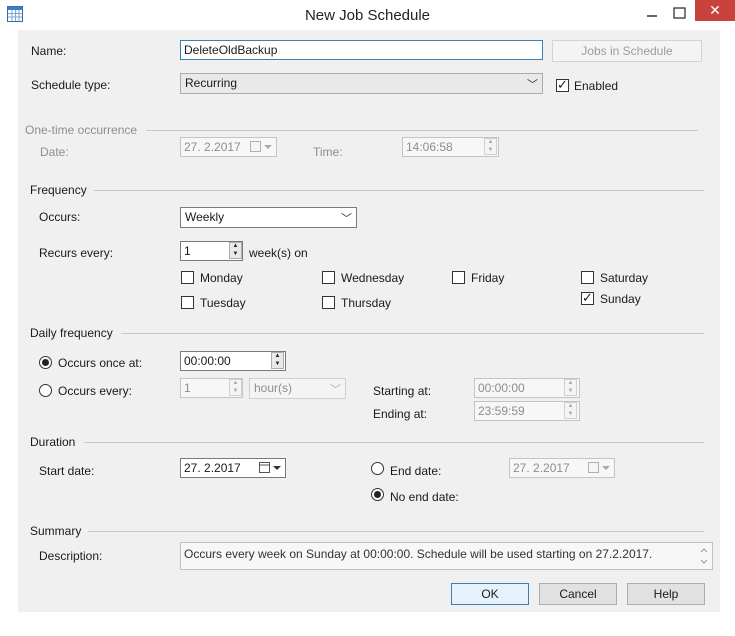  What do you see at coordinates (223, 303) in the screenshot?
I see `day-label-tuesday: Tuesday` at bounding box center [223, 303].